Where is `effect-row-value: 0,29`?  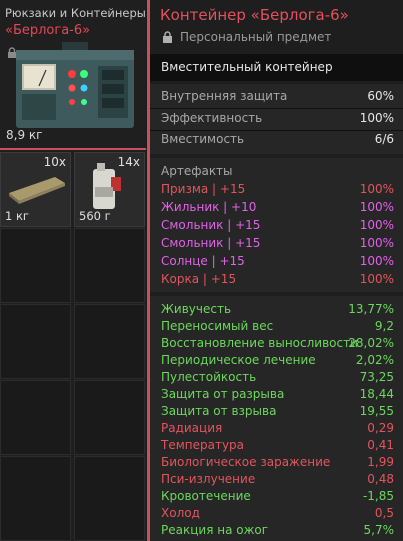 effect-row-value: 0,29 is located at coordinates (380, 428).